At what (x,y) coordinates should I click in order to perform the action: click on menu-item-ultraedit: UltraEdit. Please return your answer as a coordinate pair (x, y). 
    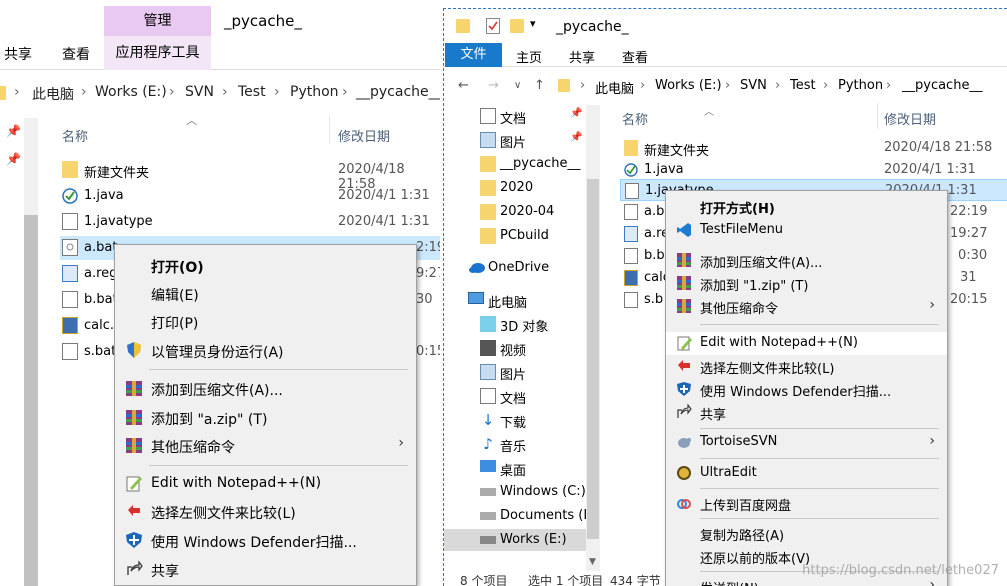
    Looking at the image, I should click on (806, 473).